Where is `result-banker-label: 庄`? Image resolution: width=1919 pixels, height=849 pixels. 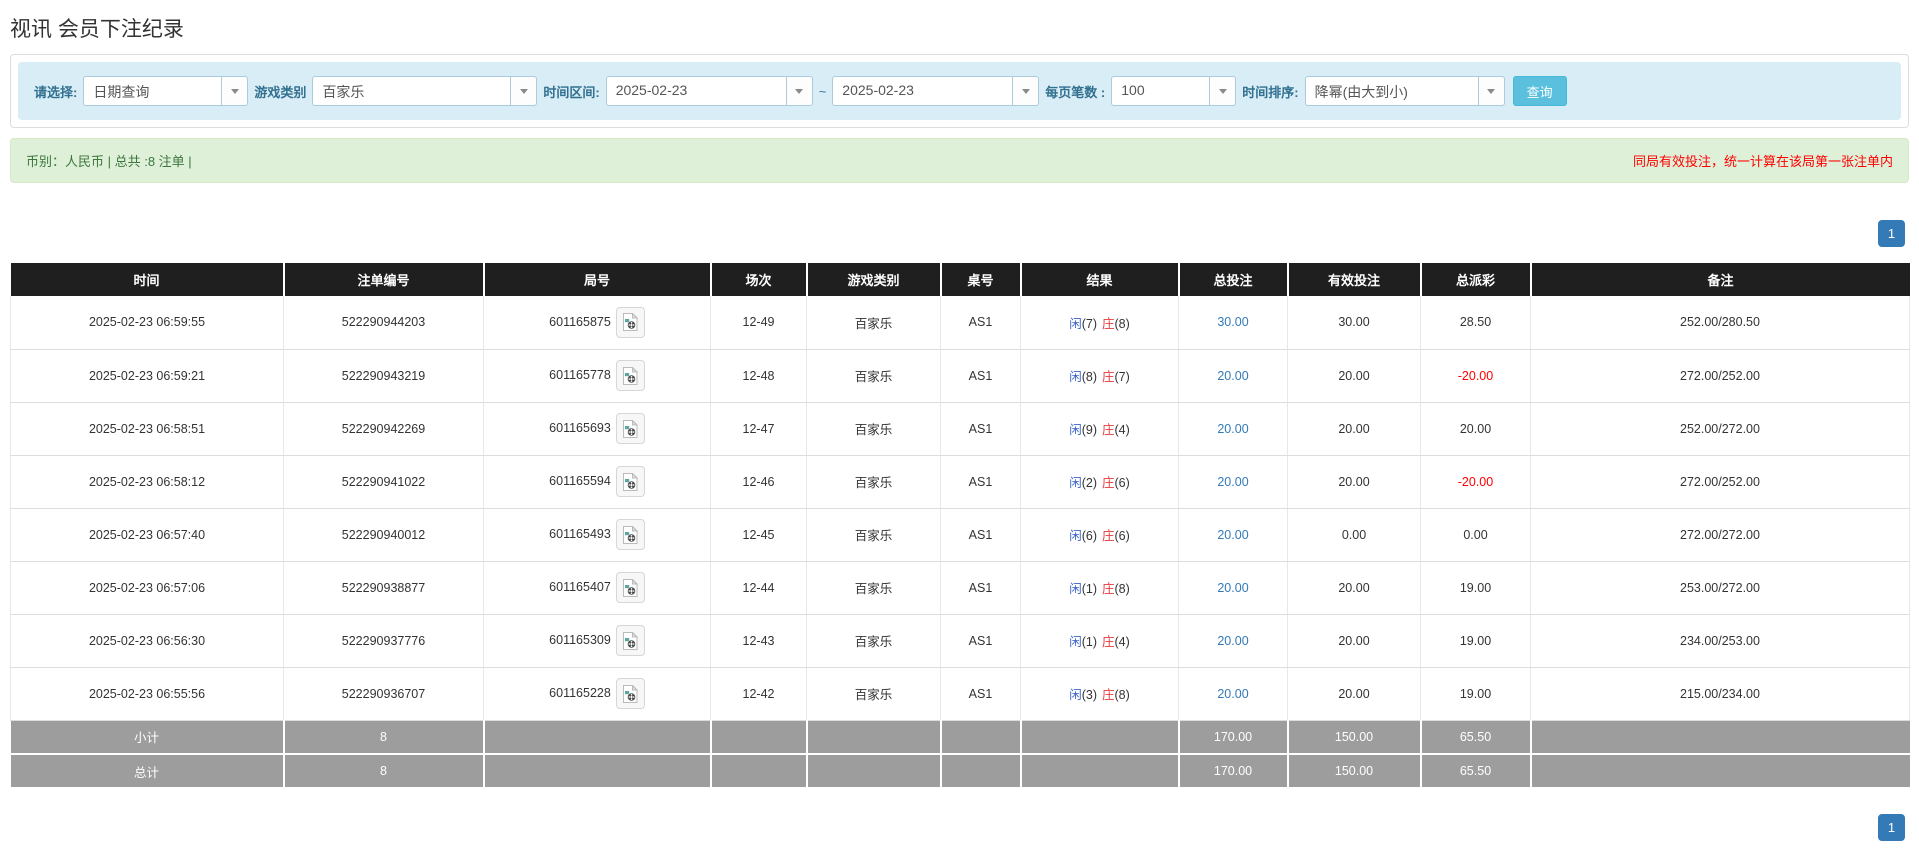
result-banker-label: 庄 is located at coordinates (1108, 430).